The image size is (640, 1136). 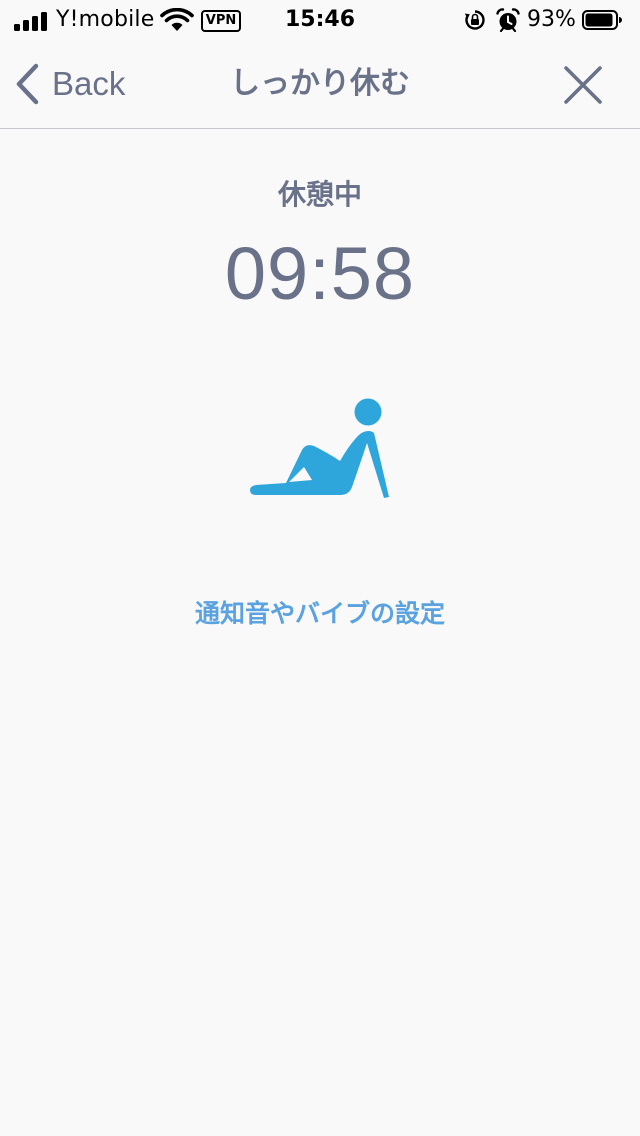 What do you see at coordinates (474, 20) in the screenshot?
I see `rotation-lock-icon` at bounding box center [474, 20].